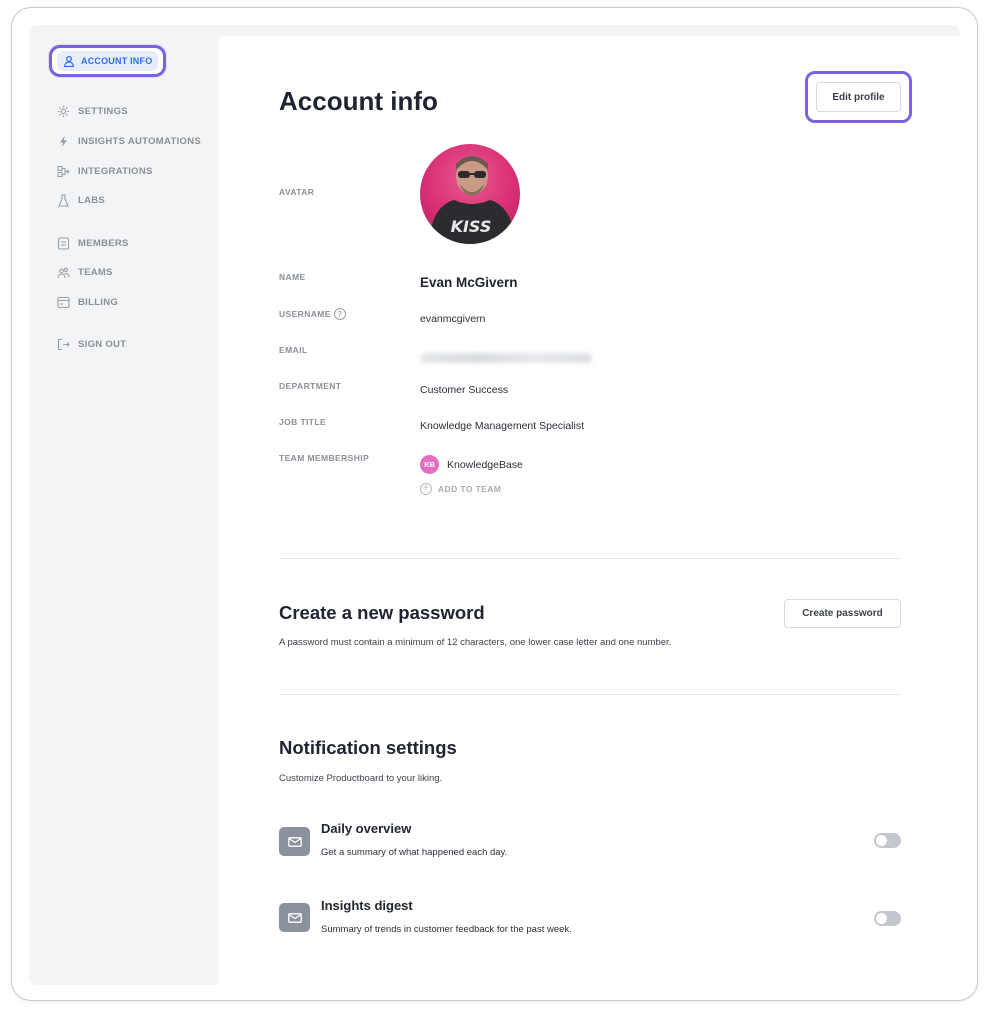 The image size is (989, 1016). What do you see at coordinates (414, 852) in the screenshot?
I see `notification-desc: Get a summary of what happened each day.` at bounding box center [414, 852].